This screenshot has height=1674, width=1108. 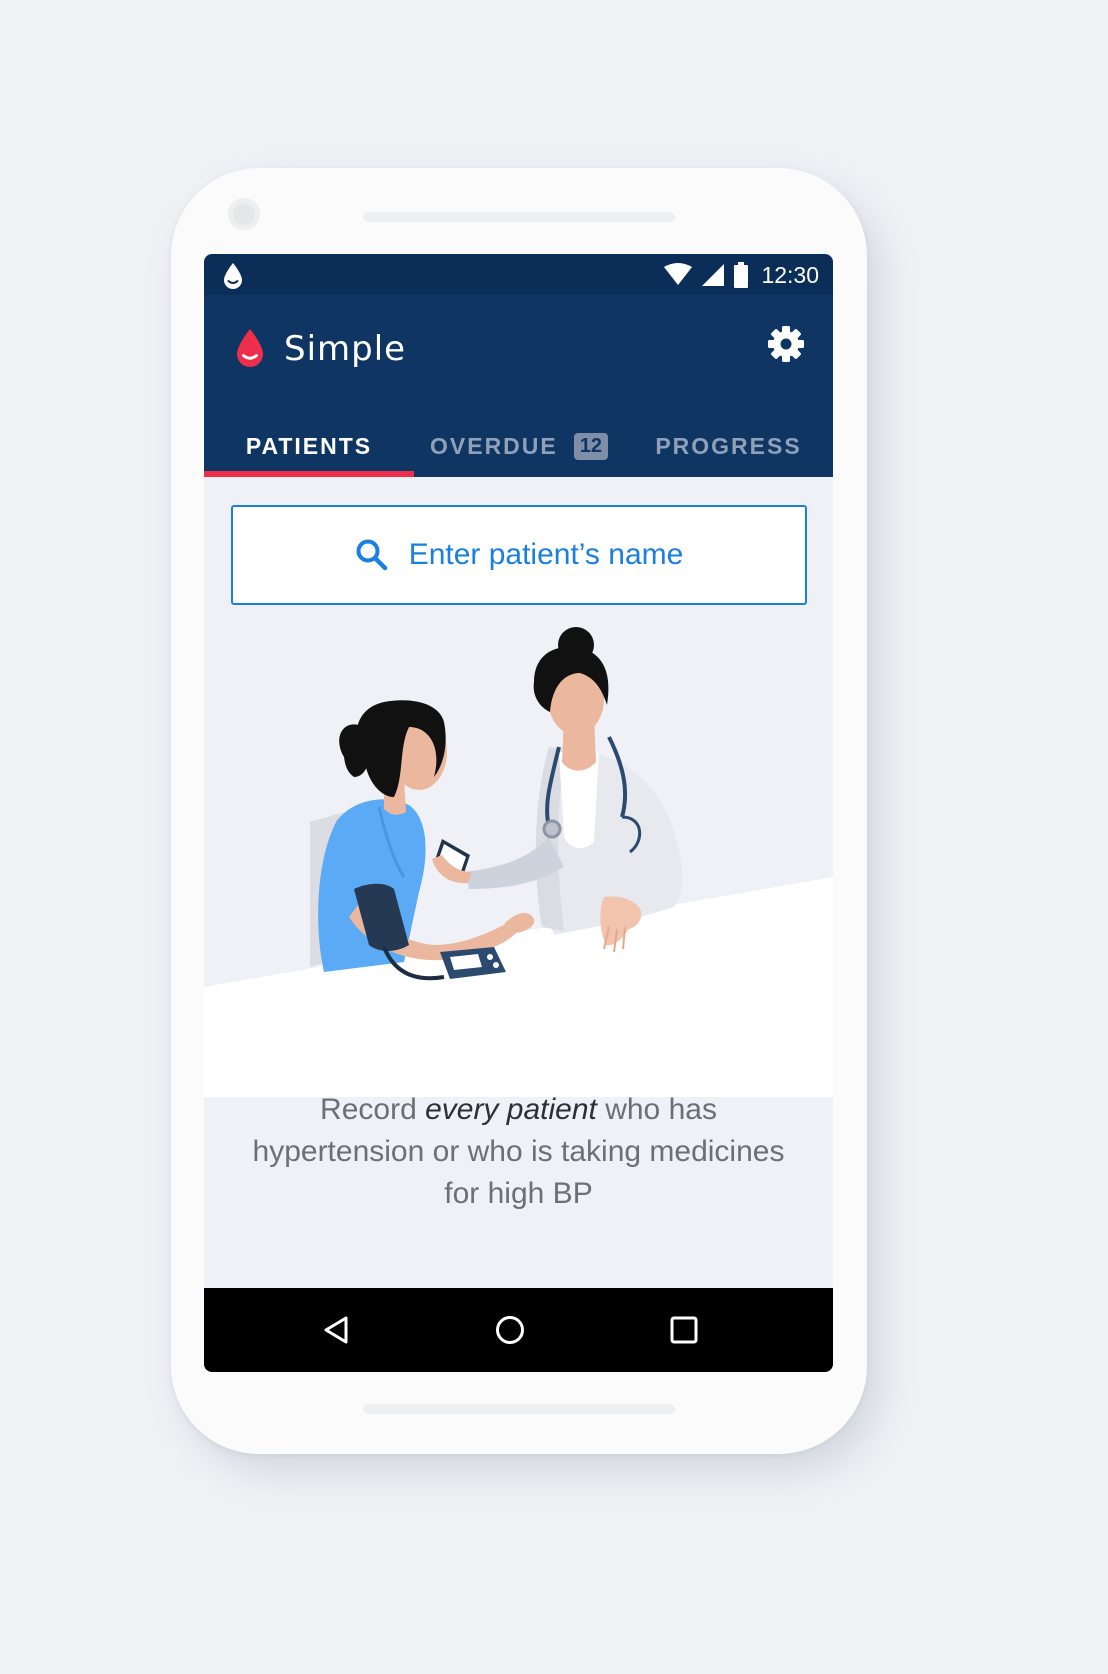 What do you see at coordinates (371, 555) in the screenshot?
I see `search-icon` at bounding box center [371, 555].